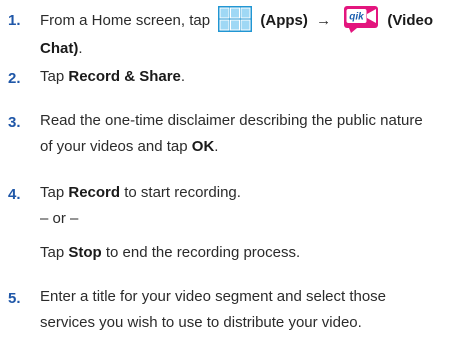 Image resolution: width=471 pixels, height=342 pixels. What do you see at coordinates (203, 146) in the screenshot?
I see `ok-label: OK` at bounding box center [203, 146].